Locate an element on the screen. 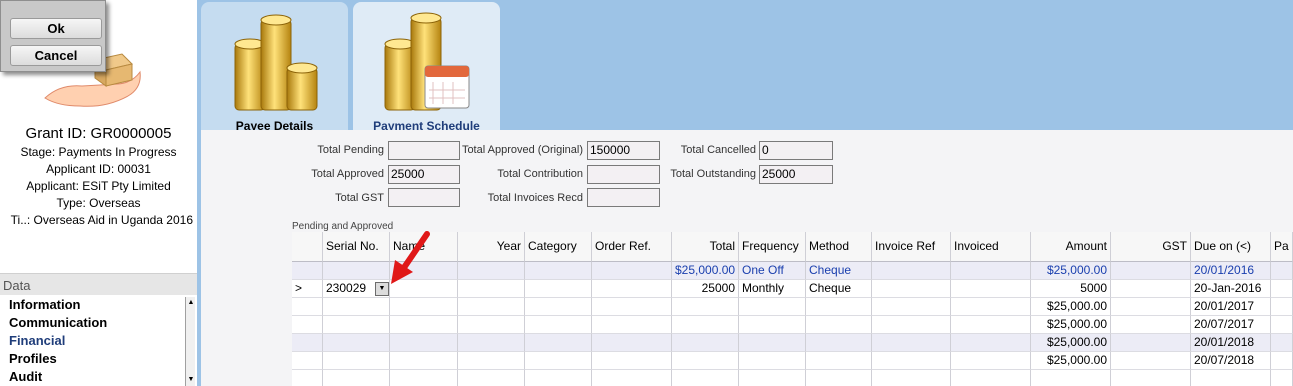  total-cell: 25000 is located at coordinates (705, 289).